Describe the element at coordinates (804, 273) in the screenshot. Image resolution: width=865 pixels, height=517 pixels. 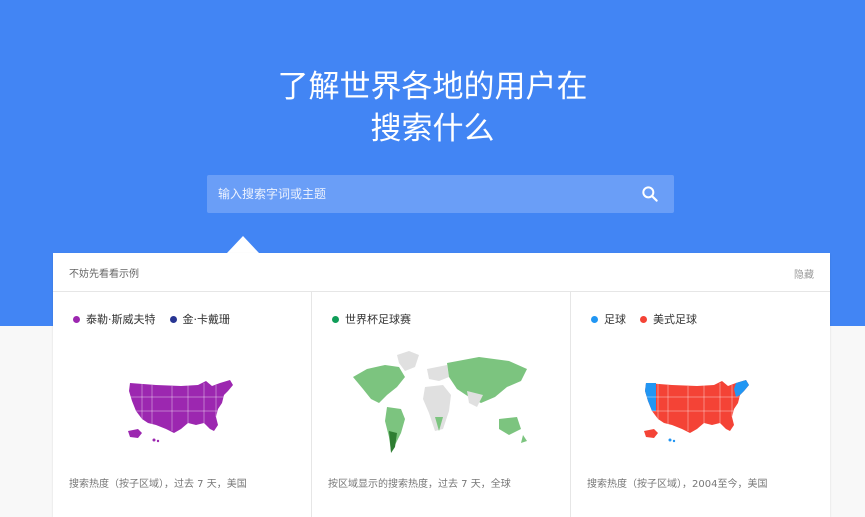
I see `hide-button: 隐藏` at that location.